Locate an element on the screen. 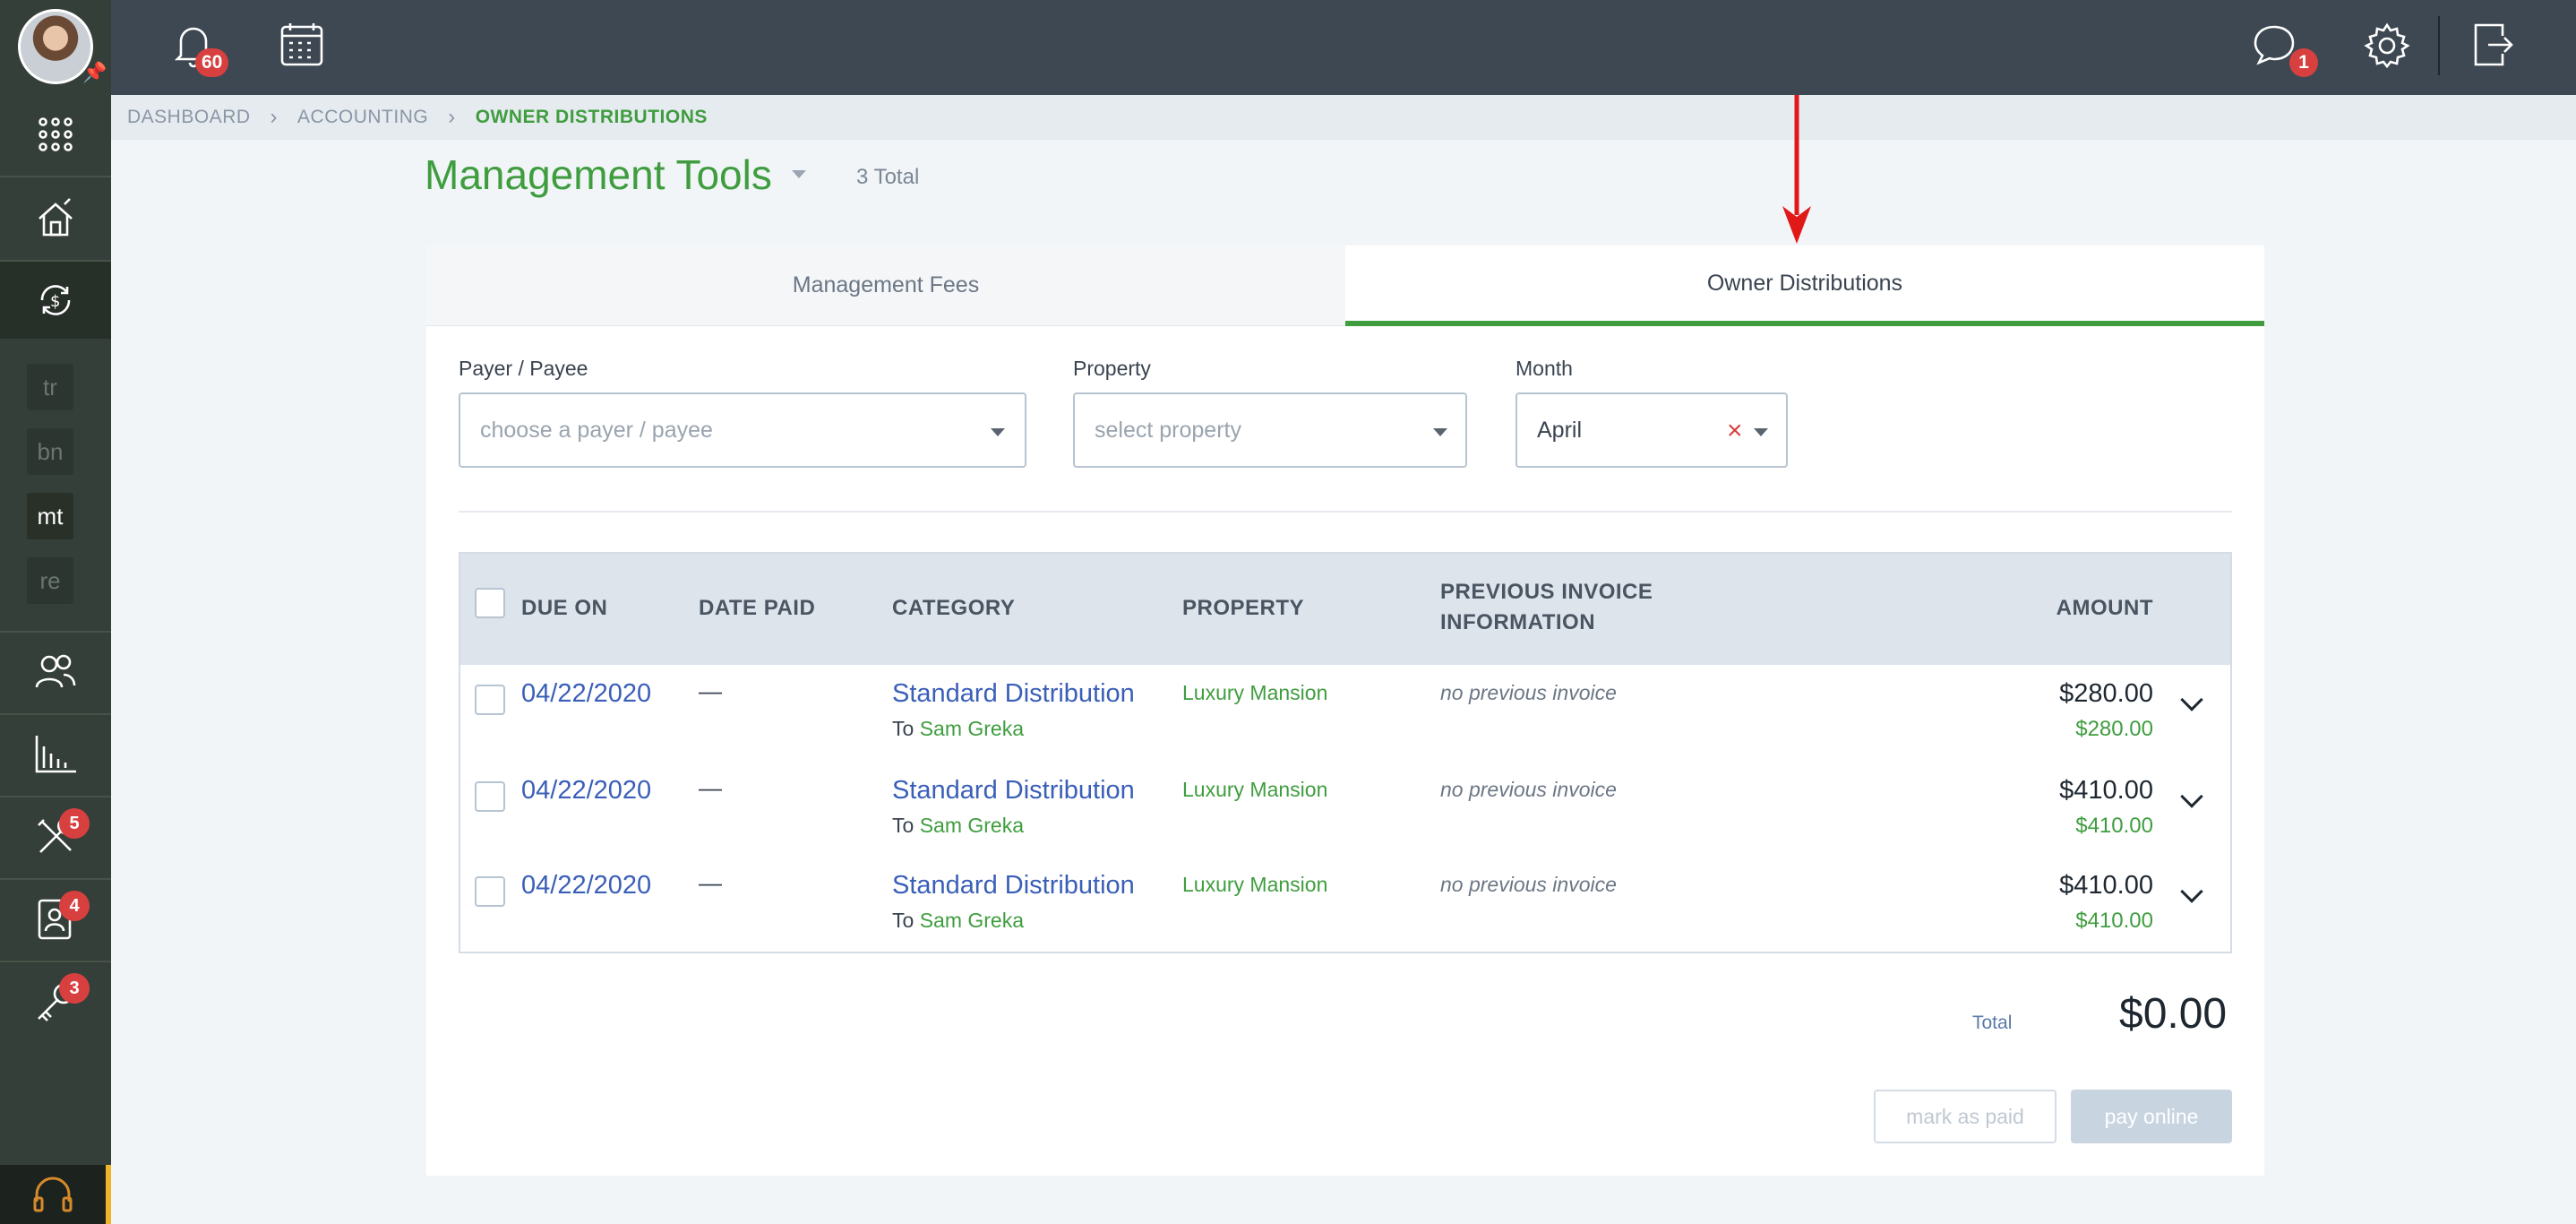 This screenshot has width=2576, height=1224. key-icon is located at coordinates (55, 1001).